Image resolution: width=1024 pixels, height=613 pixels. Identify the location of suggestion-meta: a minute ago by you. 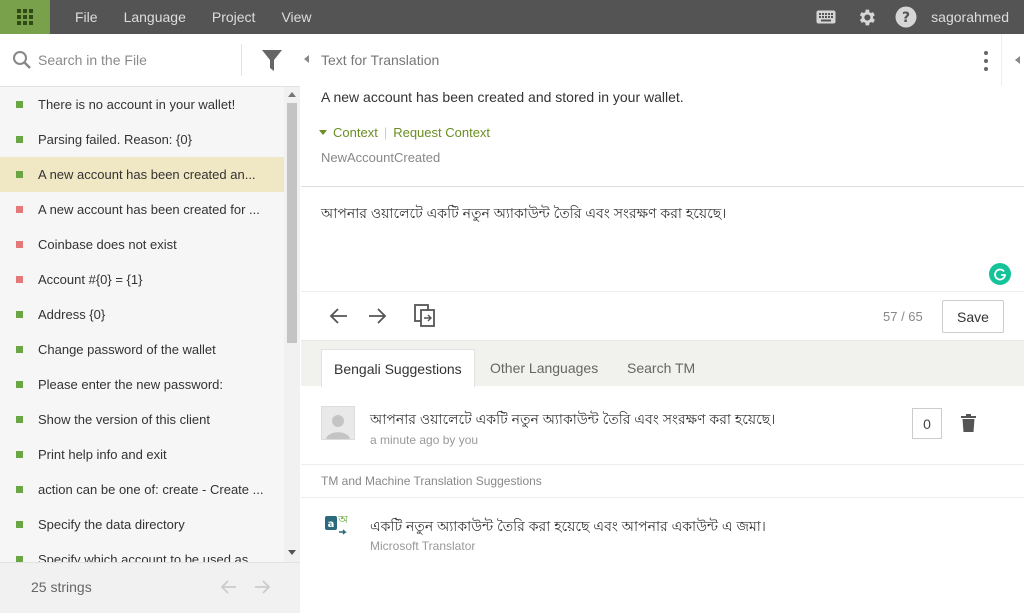
(424, 440).